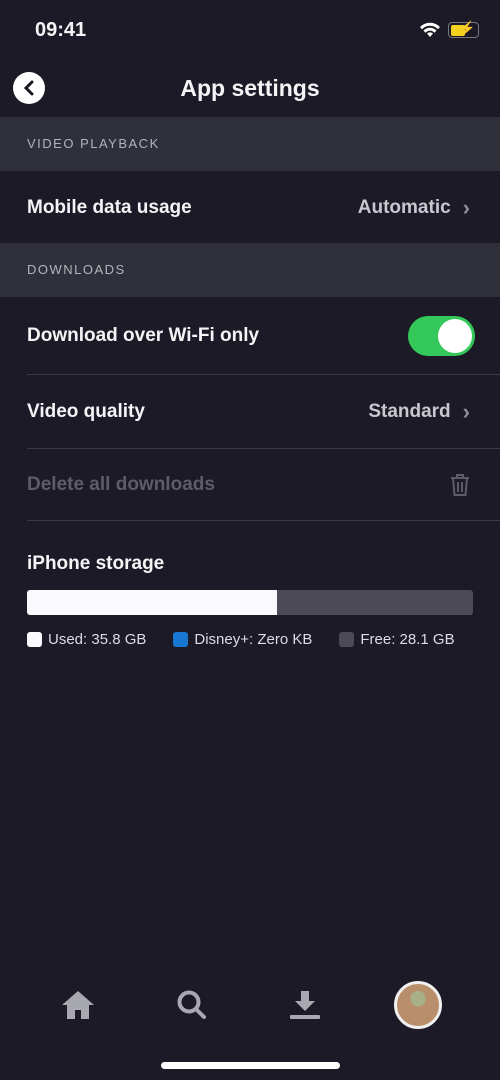 The image size is (500, 1080). I want to click on nav-bar: App settings, so click(250, 88).